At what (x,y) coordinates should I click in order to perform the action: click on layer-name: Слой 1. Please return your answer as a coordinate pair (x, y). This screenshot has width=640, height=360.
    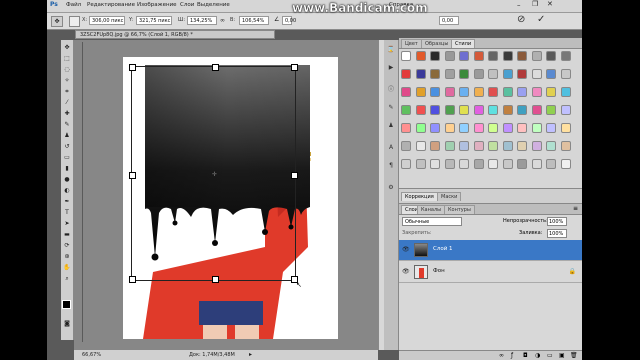
    Looking at the image, I should click on (443, 249).